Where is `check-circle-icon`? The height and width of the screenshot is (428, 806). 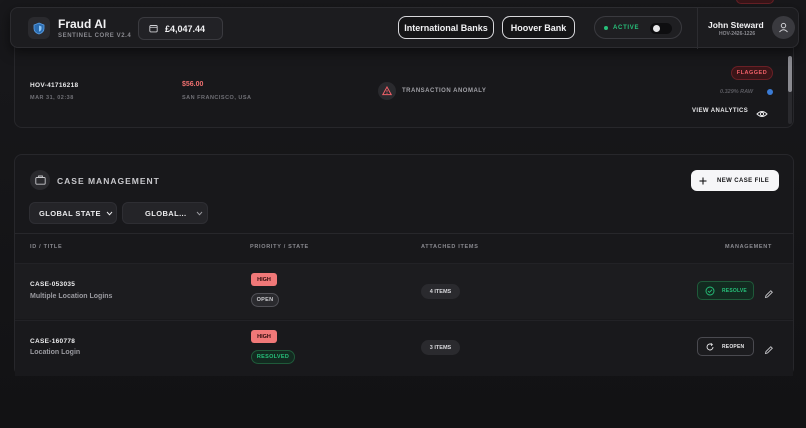 check-circle-icon is located at coordinates (710, 290).